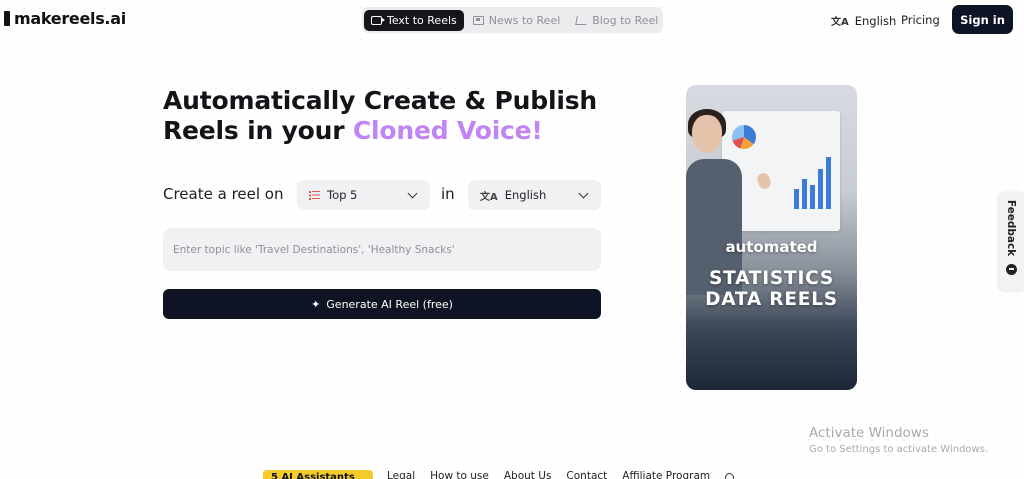 Image resolution: width=1024 pixels, height=479 pixels. Describe the element at coordinates (730, 476) in the screenshot. I see `circle-icon` at that location.